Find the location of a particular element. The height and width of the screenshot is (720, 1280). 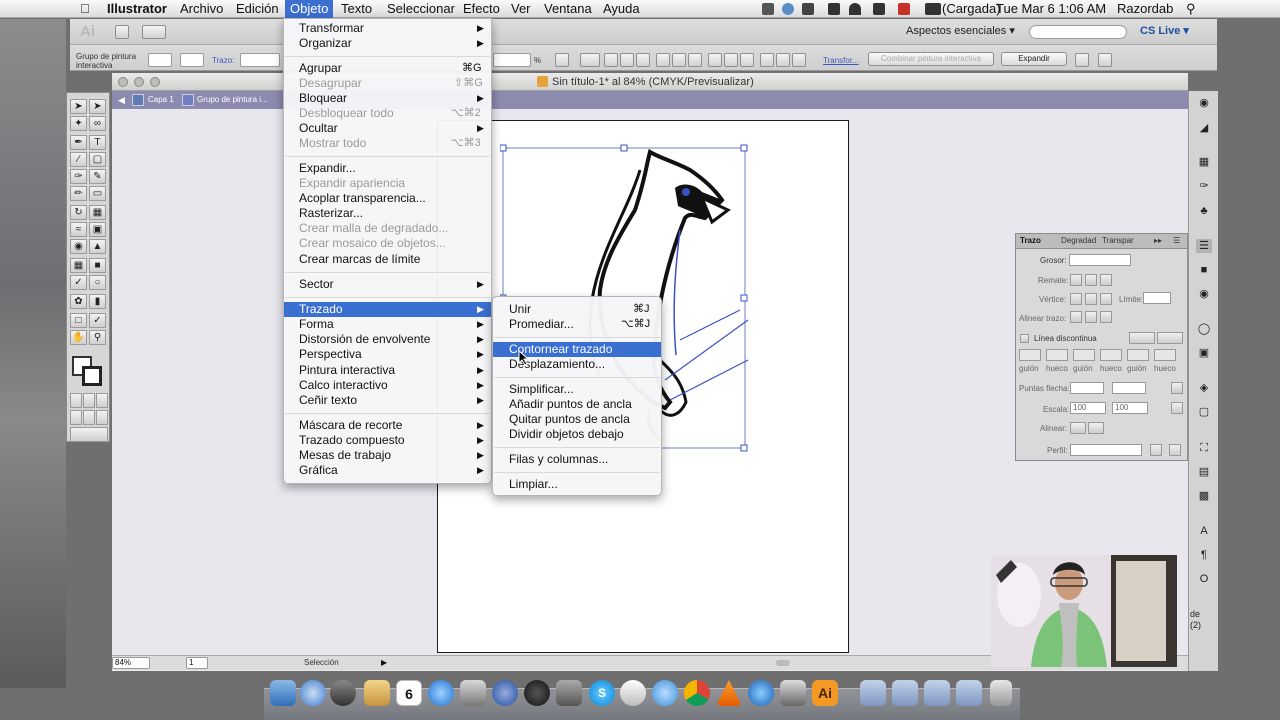

dash-align-icon is located at coordinates (1170, 338).